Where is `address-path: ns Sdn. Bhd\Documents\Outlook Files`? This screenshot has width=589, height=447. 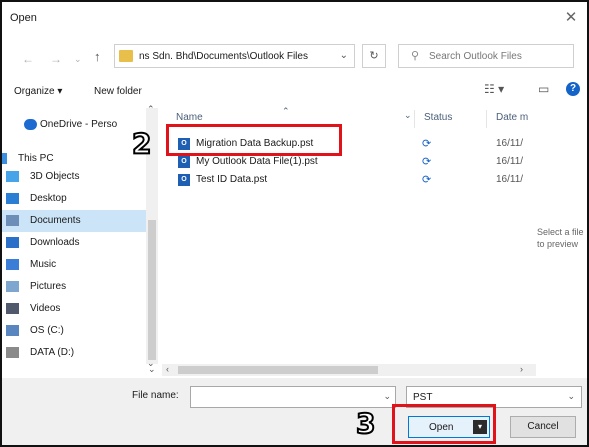
address-path: ns Sdn. Bhd\Documents\Outlook Files is located at coordinates (223, 56).